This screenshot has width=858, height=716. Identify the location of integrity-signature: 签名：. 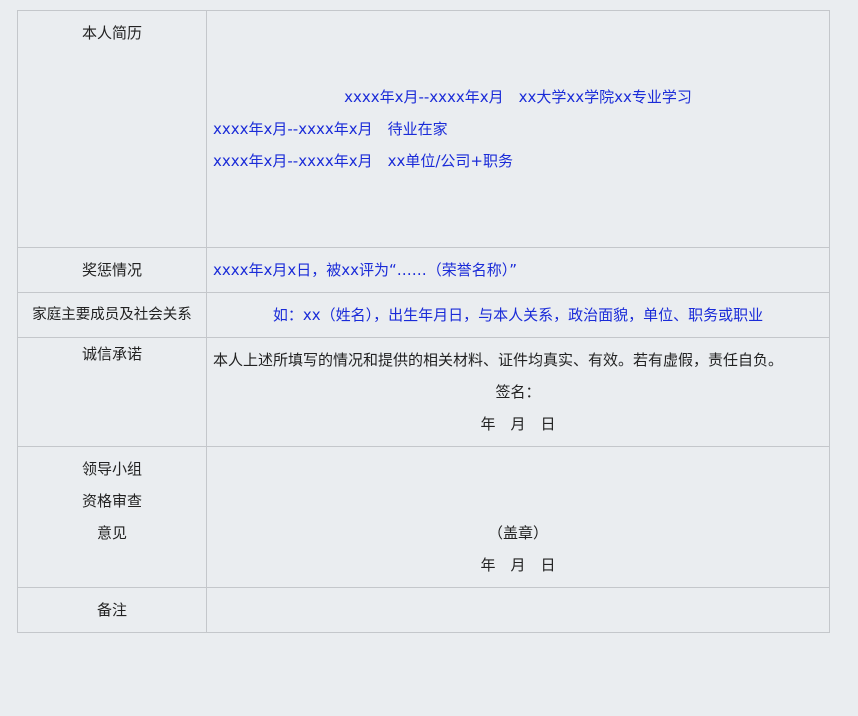
(518, 392).